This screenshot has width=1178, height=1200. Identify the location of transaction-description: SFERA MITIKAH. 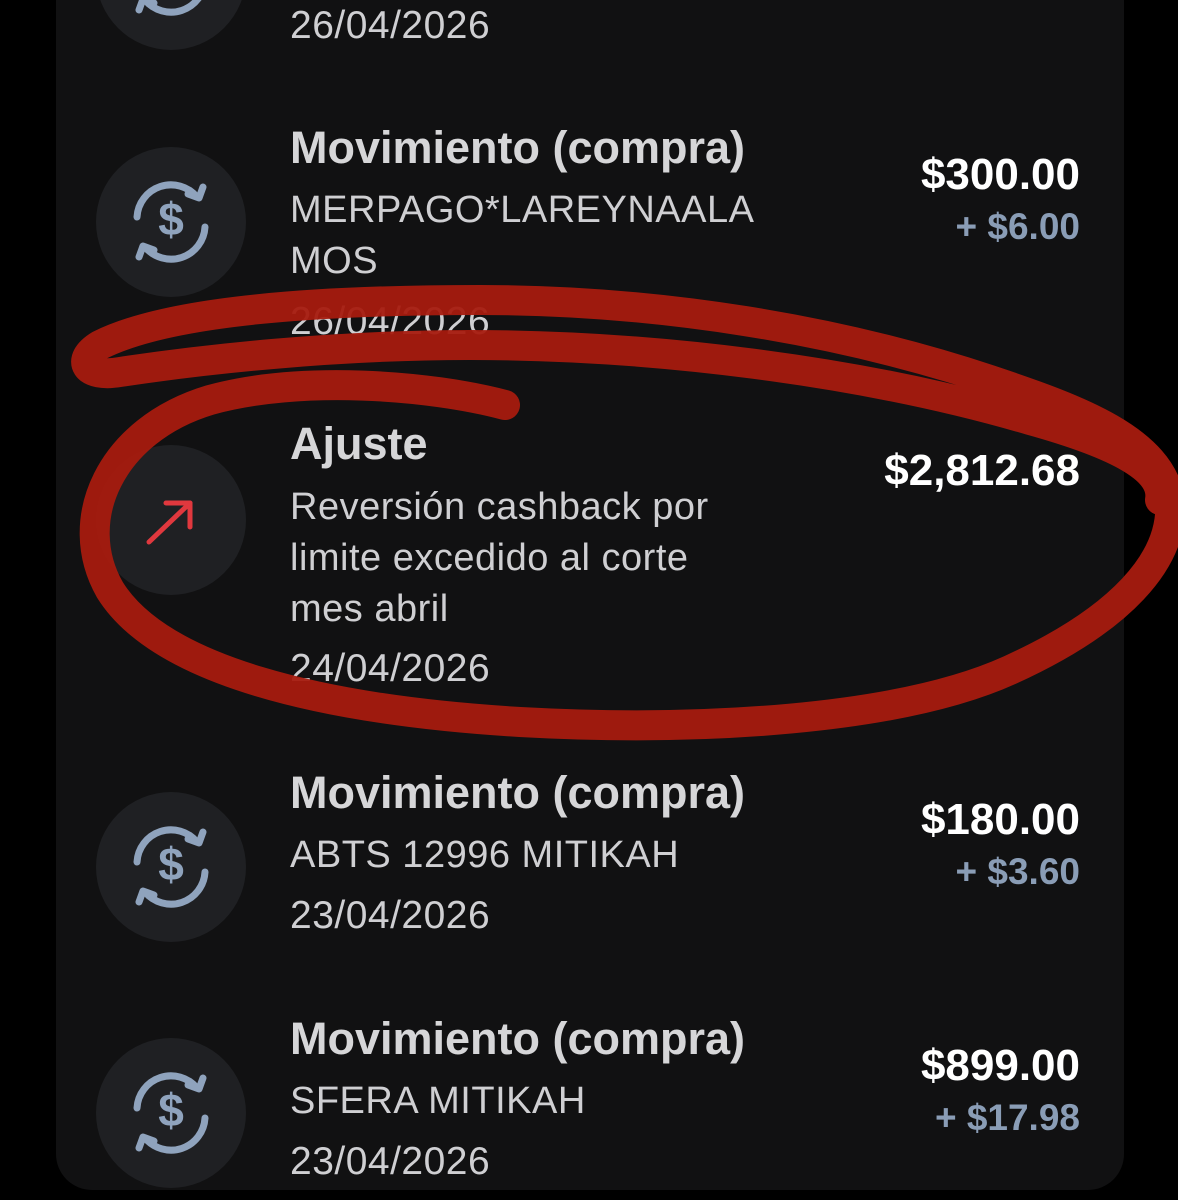
(438, 1101).